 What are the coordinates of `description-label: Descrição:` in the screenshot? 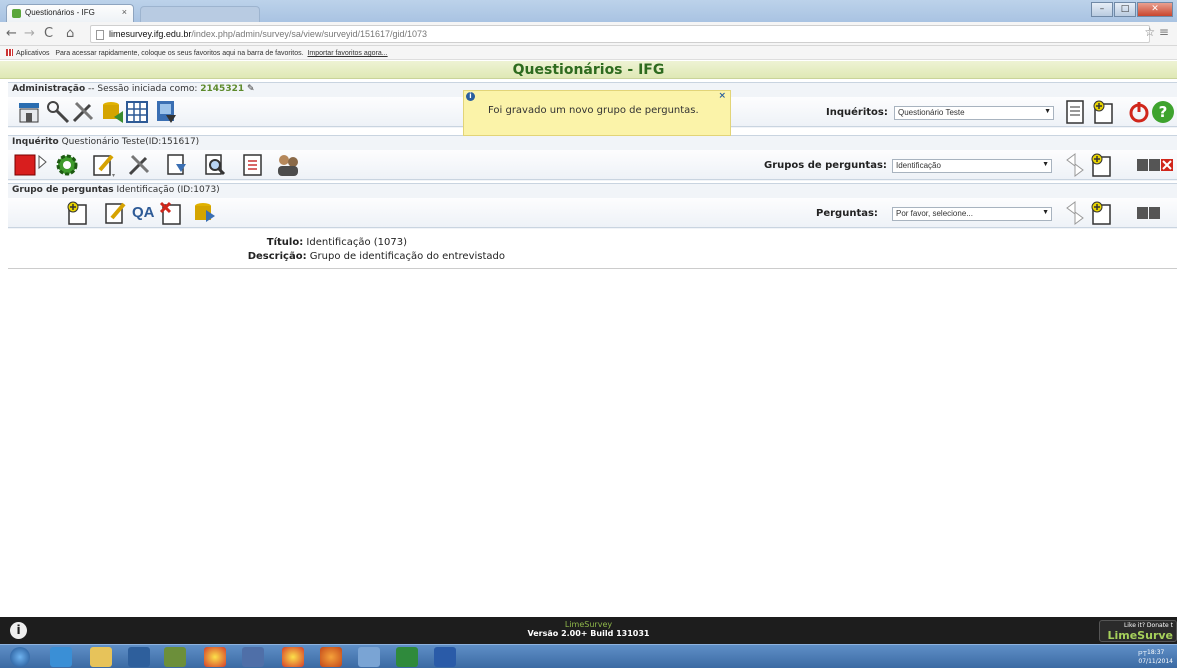 It's located at (277, 256).